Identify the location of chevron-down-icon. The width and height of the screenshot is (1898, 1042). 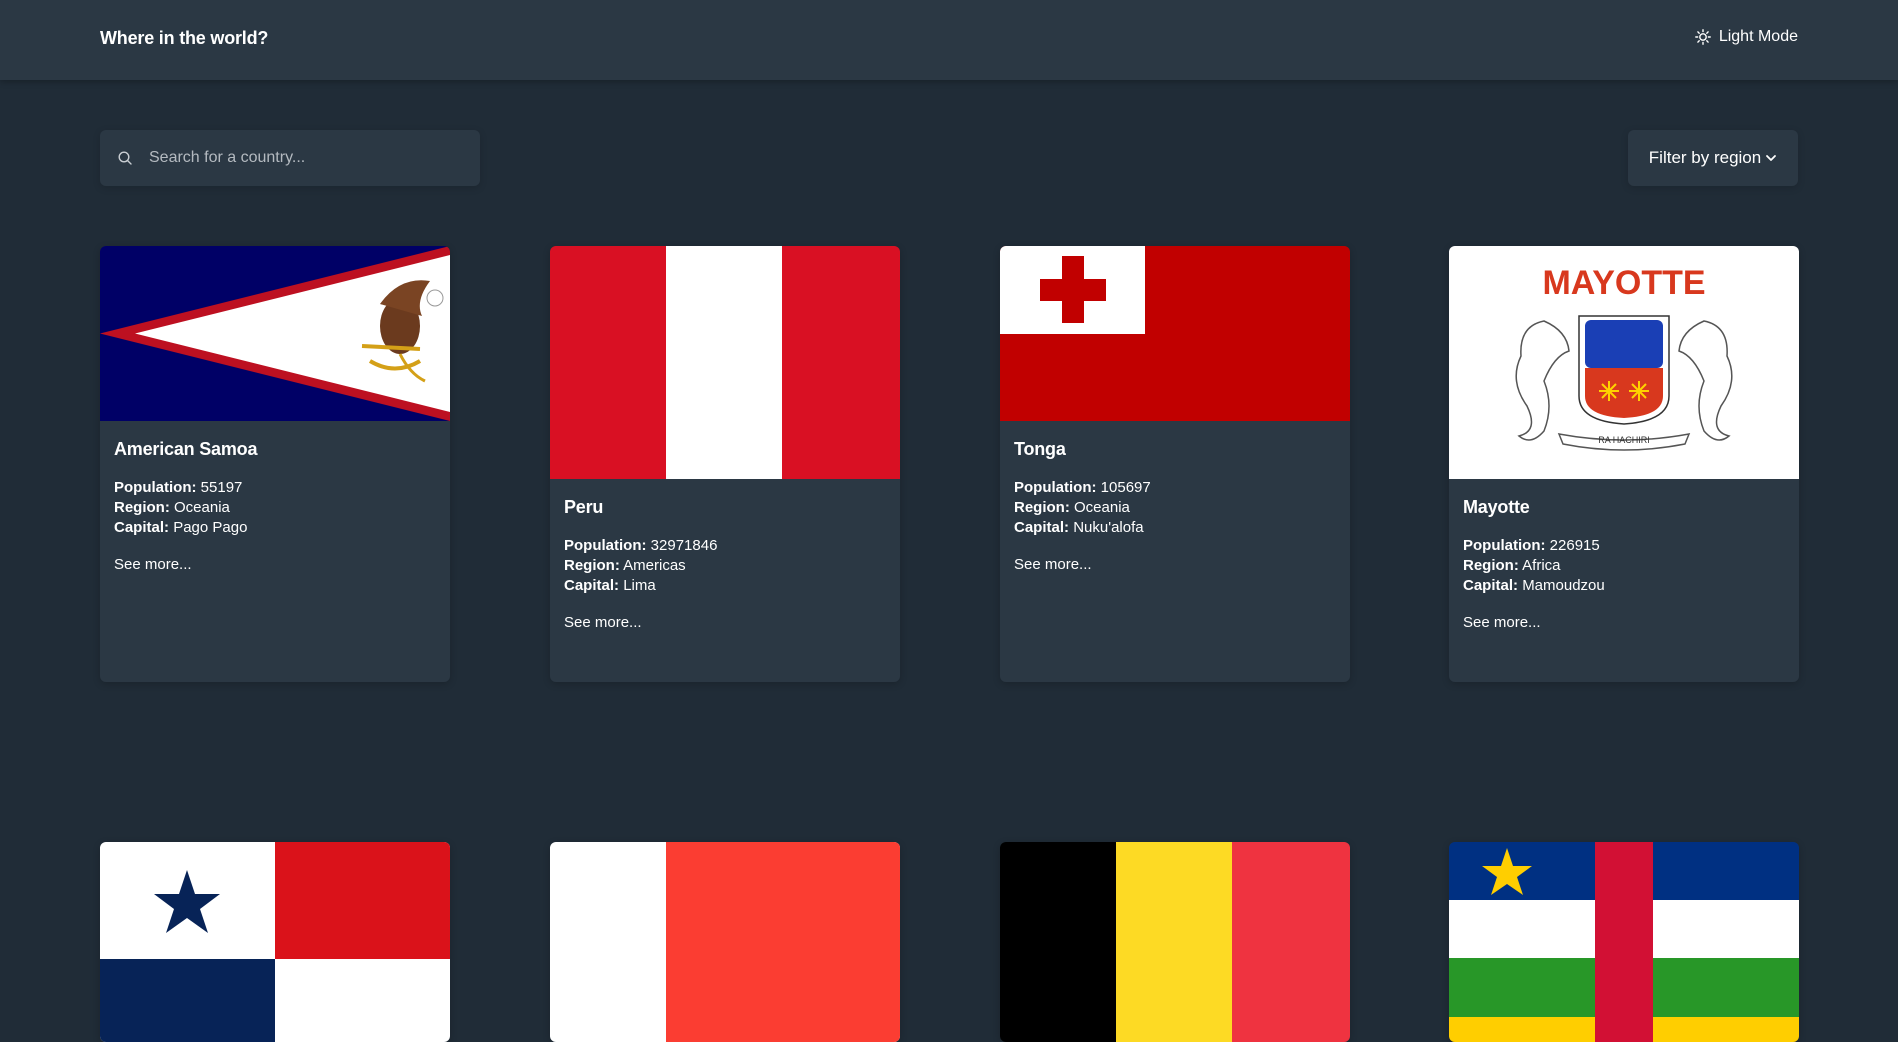
(1771, 158).